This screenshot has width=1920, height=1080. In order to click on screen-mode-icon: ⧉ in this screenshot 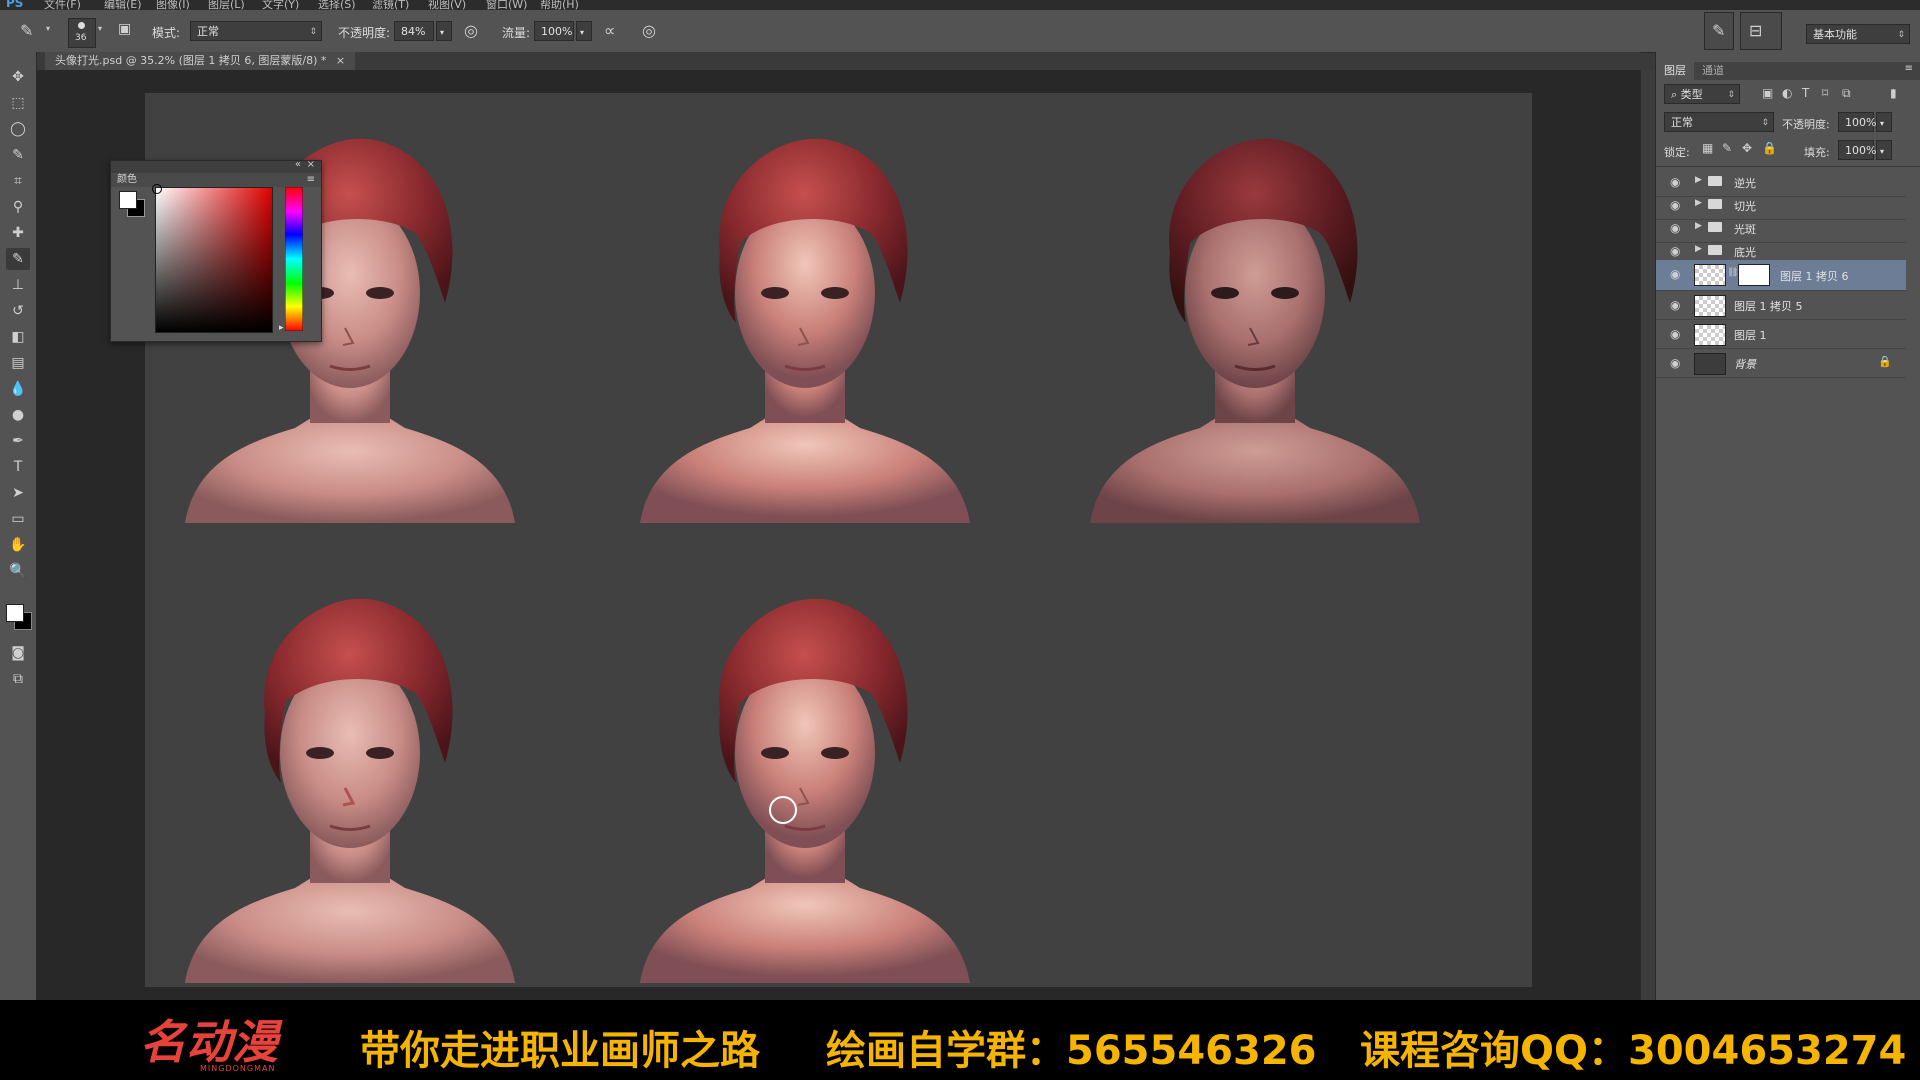, I will do `click(18, 679)`.